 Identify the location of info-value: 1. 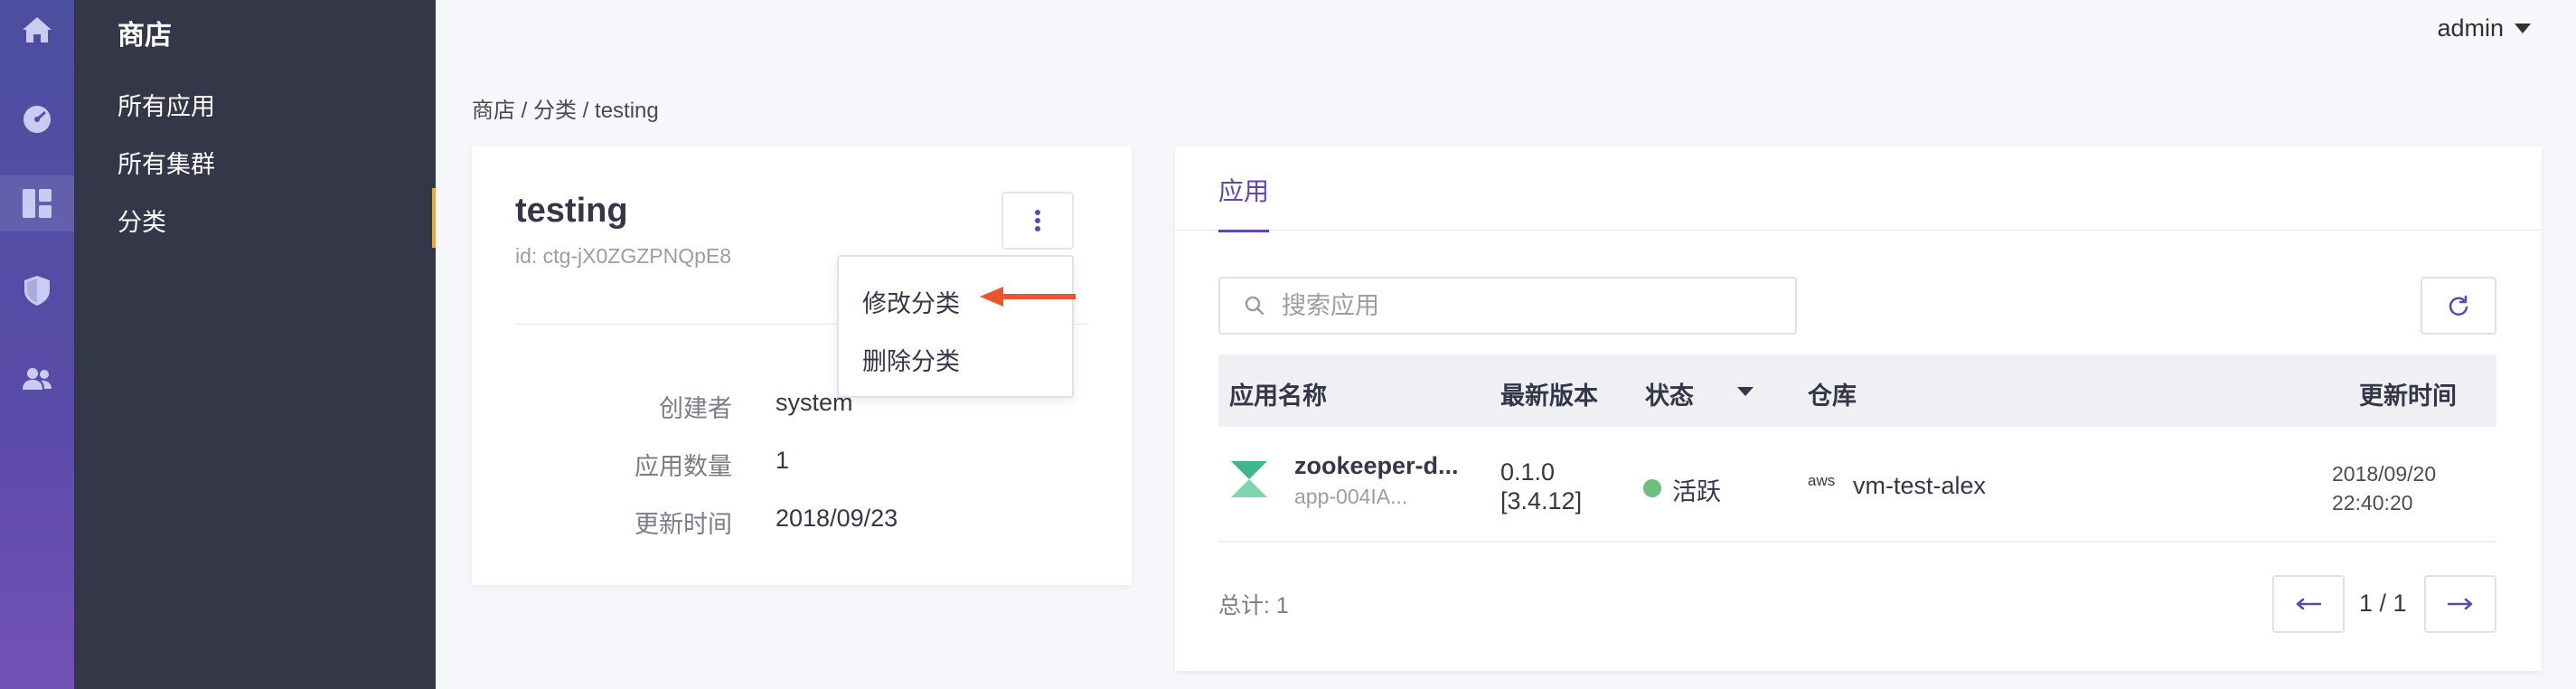
(783, 460).